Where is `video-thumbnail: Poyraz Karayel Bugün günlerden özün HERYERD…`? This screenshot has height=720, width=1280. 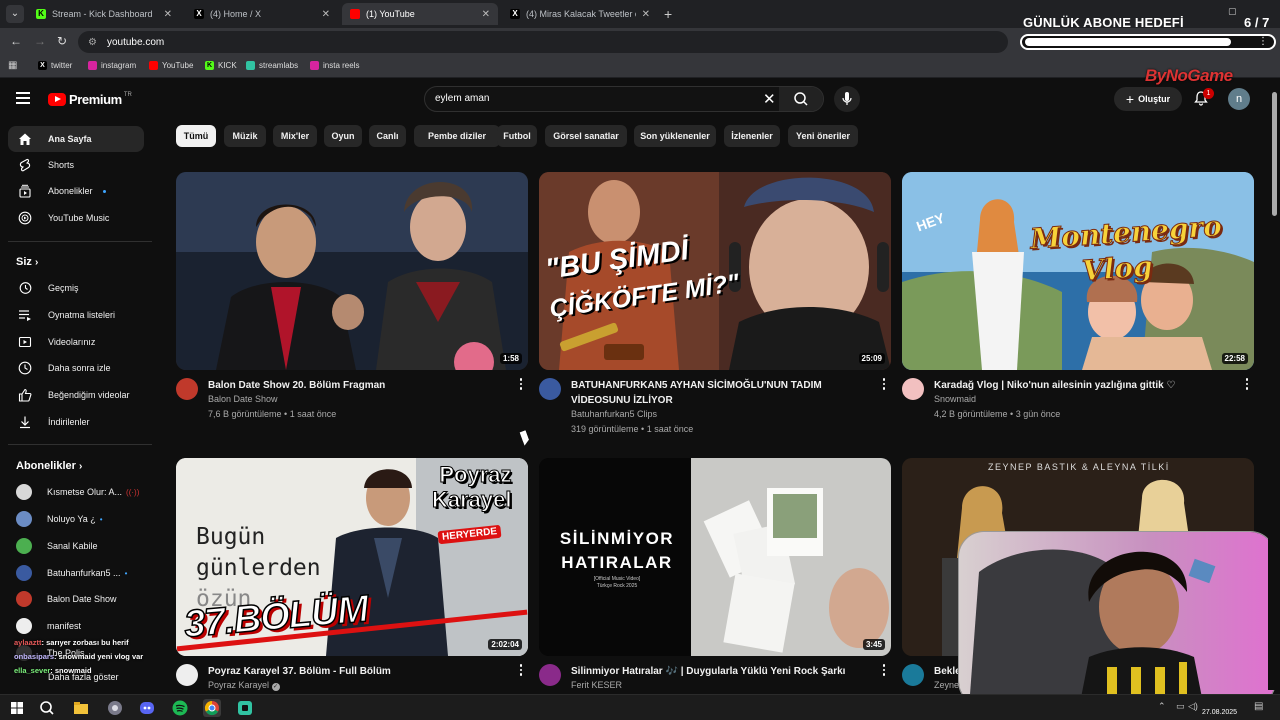
video-thumbnail: Poyraz Karayel Bugün günlerden özün HERYERD… is located at coordinates (352, 557).